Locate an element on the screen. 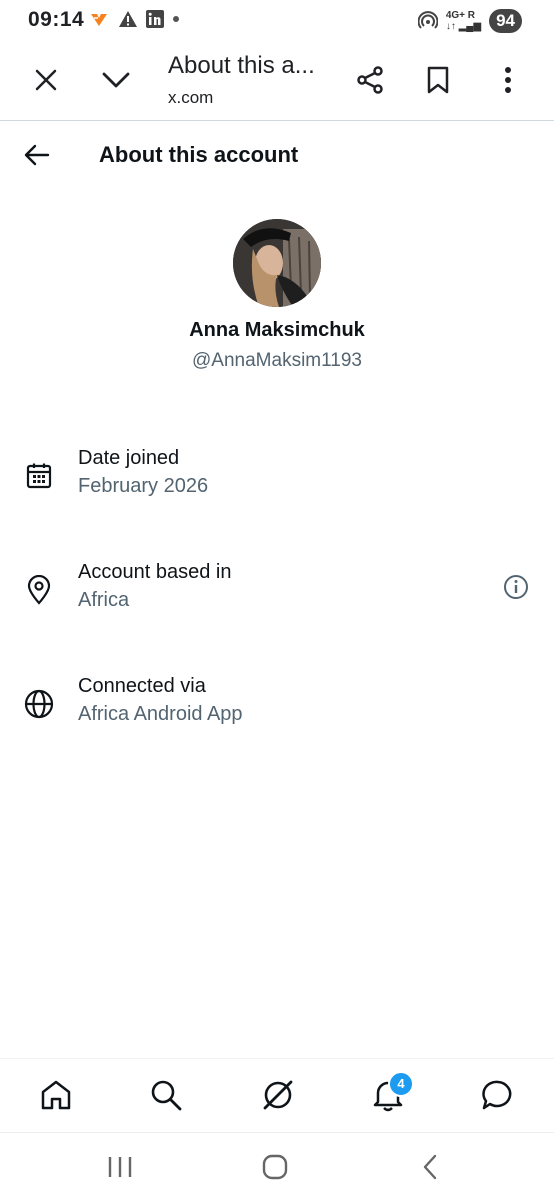 The image size is (554, 1201). network-indicator: 4G+ R ↓↑ ▂▄▆ is located at coordinates (463, 21).